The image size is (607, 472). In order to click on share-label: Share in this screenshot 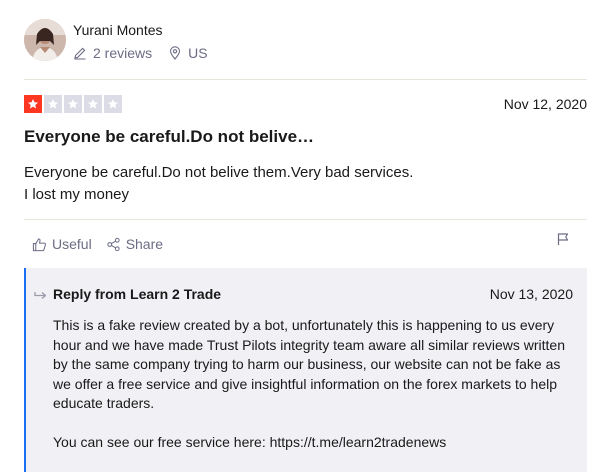, I will do `click(144, 244)`.